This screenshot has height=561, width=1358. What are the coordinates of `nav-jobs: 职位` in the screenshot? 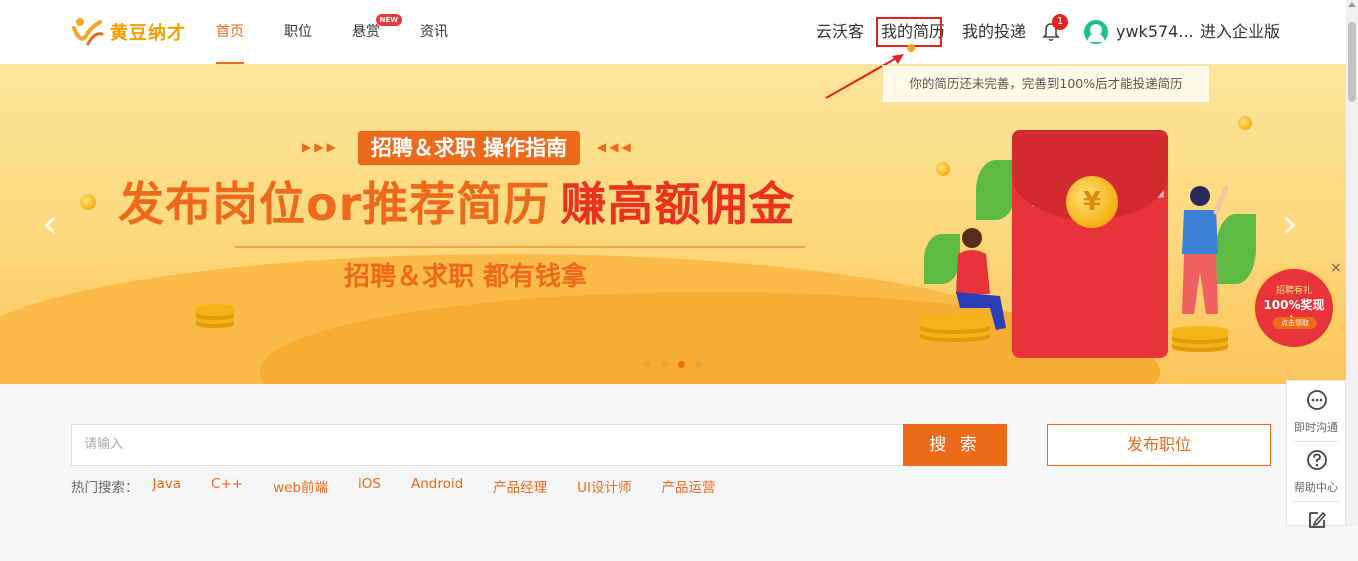 It's located at (298, 32).